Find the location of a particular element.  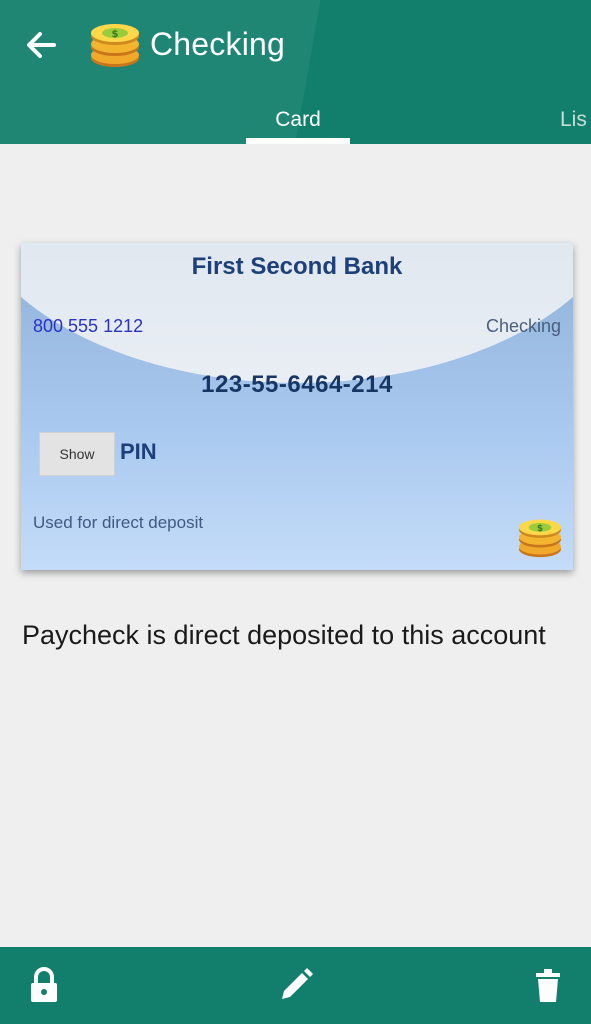

card-logo: $ is located at coordinates (540, 537).